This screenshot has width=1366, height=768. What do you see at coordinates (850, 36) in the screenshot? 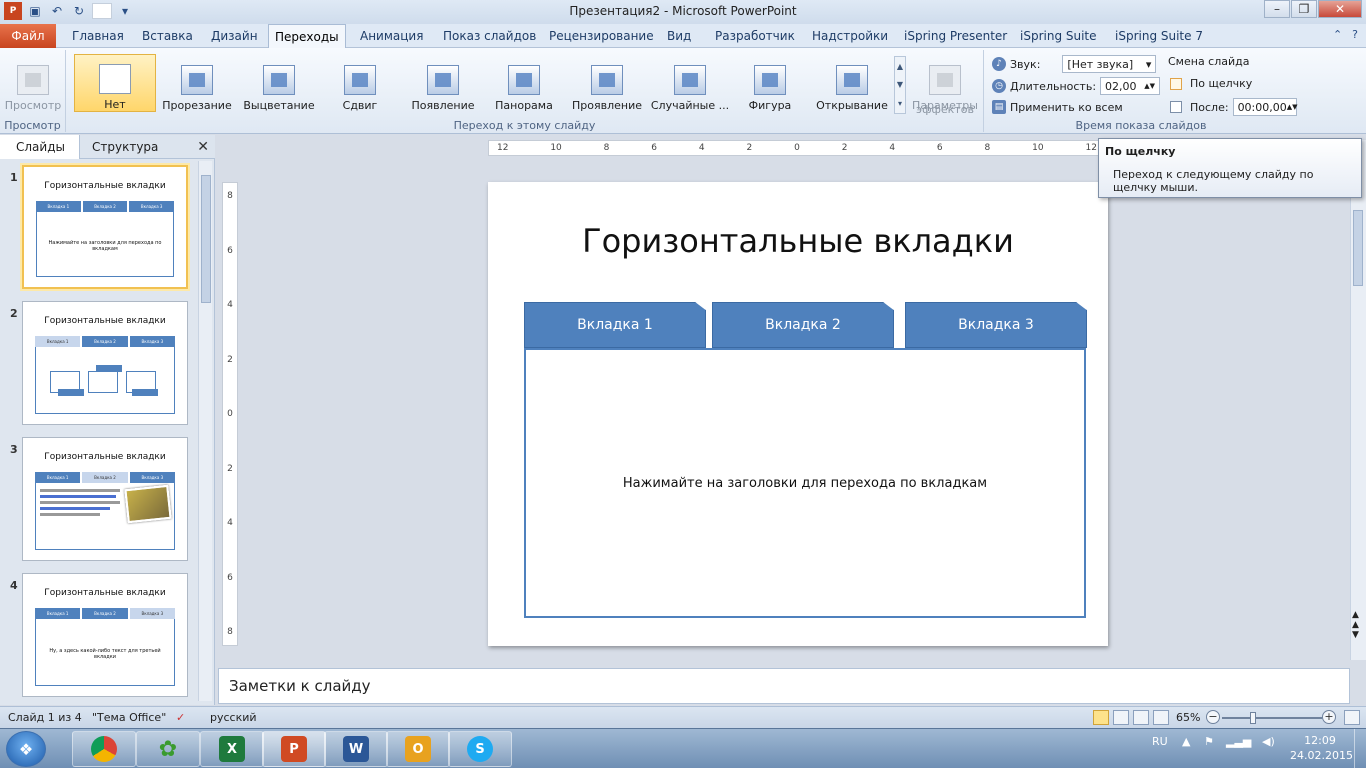
I see `tab-addins: Надстройки` at bounding box center [850, 36].